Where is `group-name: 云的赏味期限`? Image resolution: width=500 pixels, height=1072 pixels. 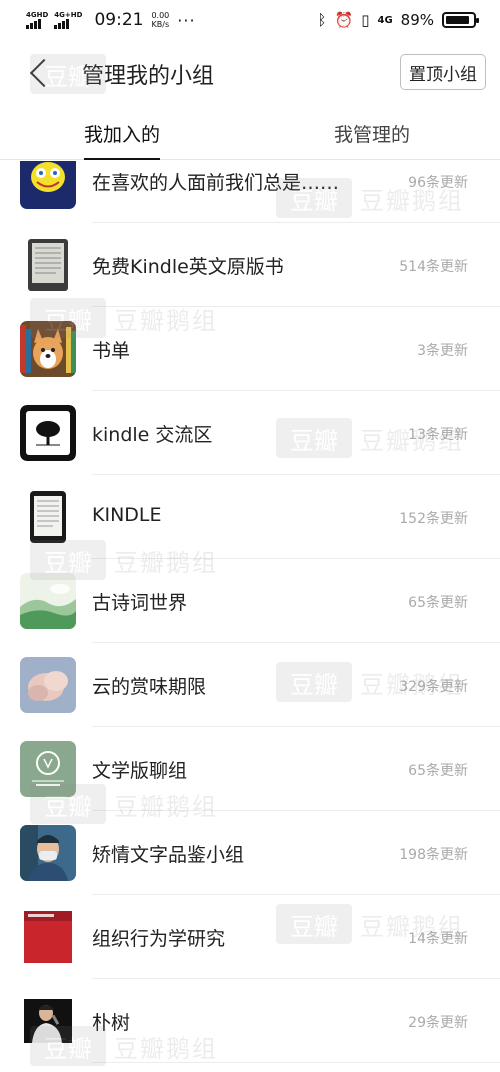 group-name: 云的赏味期限 is located at coordinates (149, 687).